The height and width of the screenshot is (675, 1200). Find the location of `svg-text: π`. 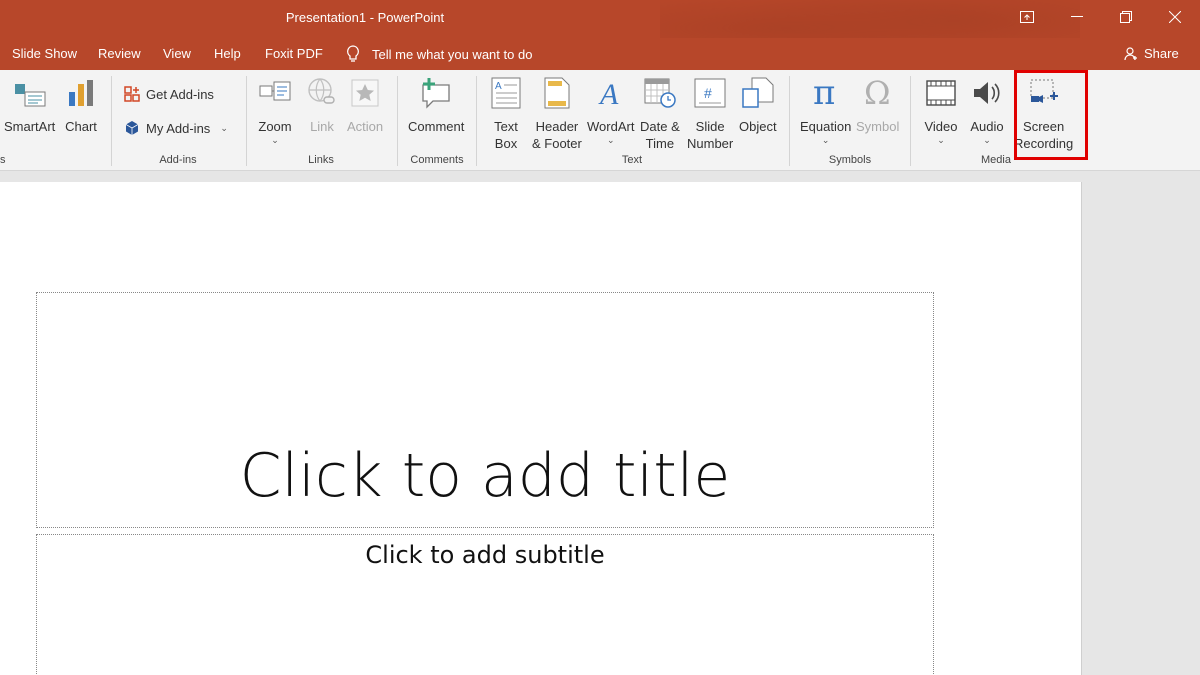

svg-text: π is located at coordinates (824, 93).